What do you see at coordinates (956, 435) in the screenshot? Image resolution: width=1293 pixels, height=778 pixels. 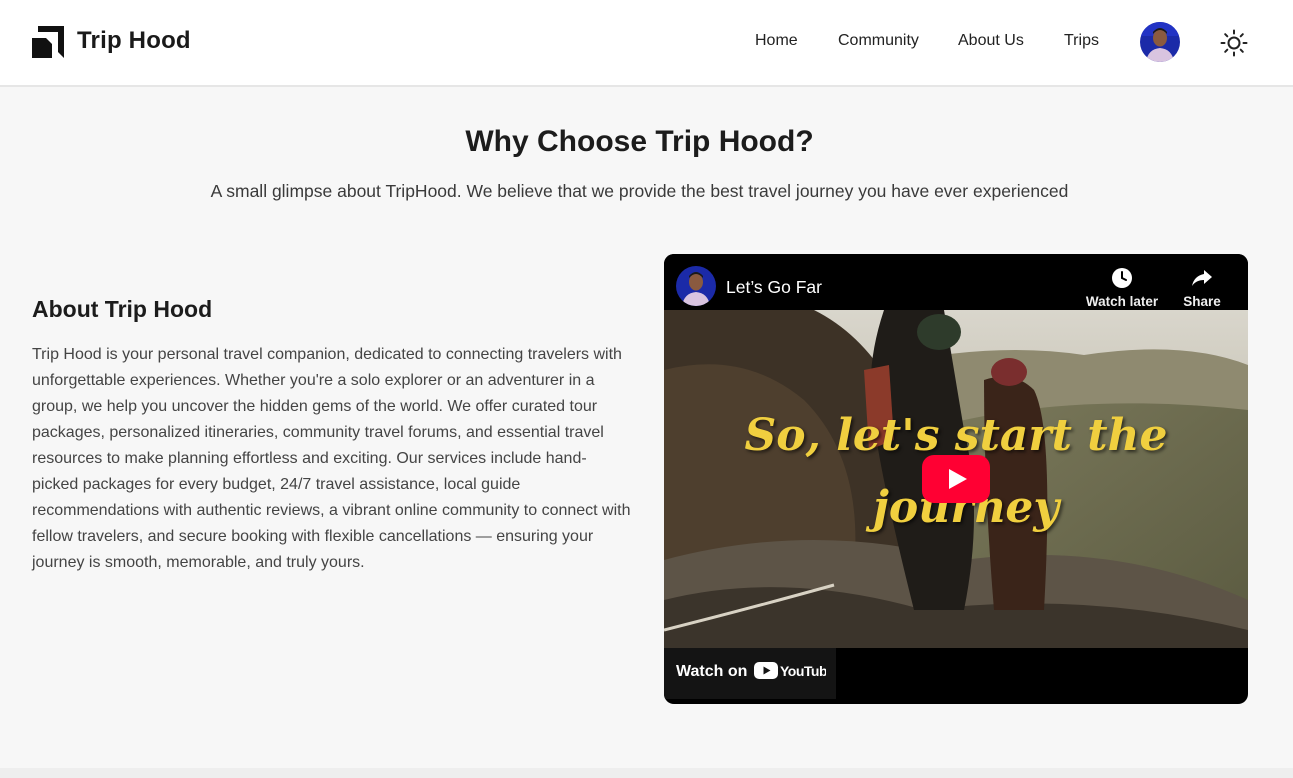 I see `overlay-line-1: So, let's start the` at bounding box center [956, 435].